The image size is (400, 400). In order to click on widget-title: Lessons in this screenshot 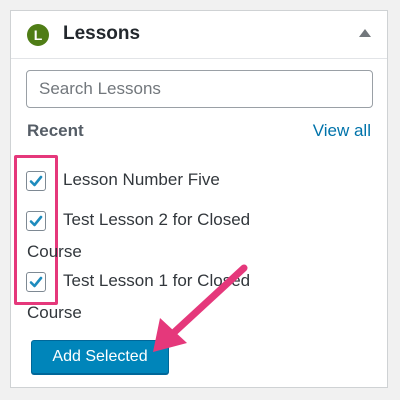, I will do `click(102, 33)`.